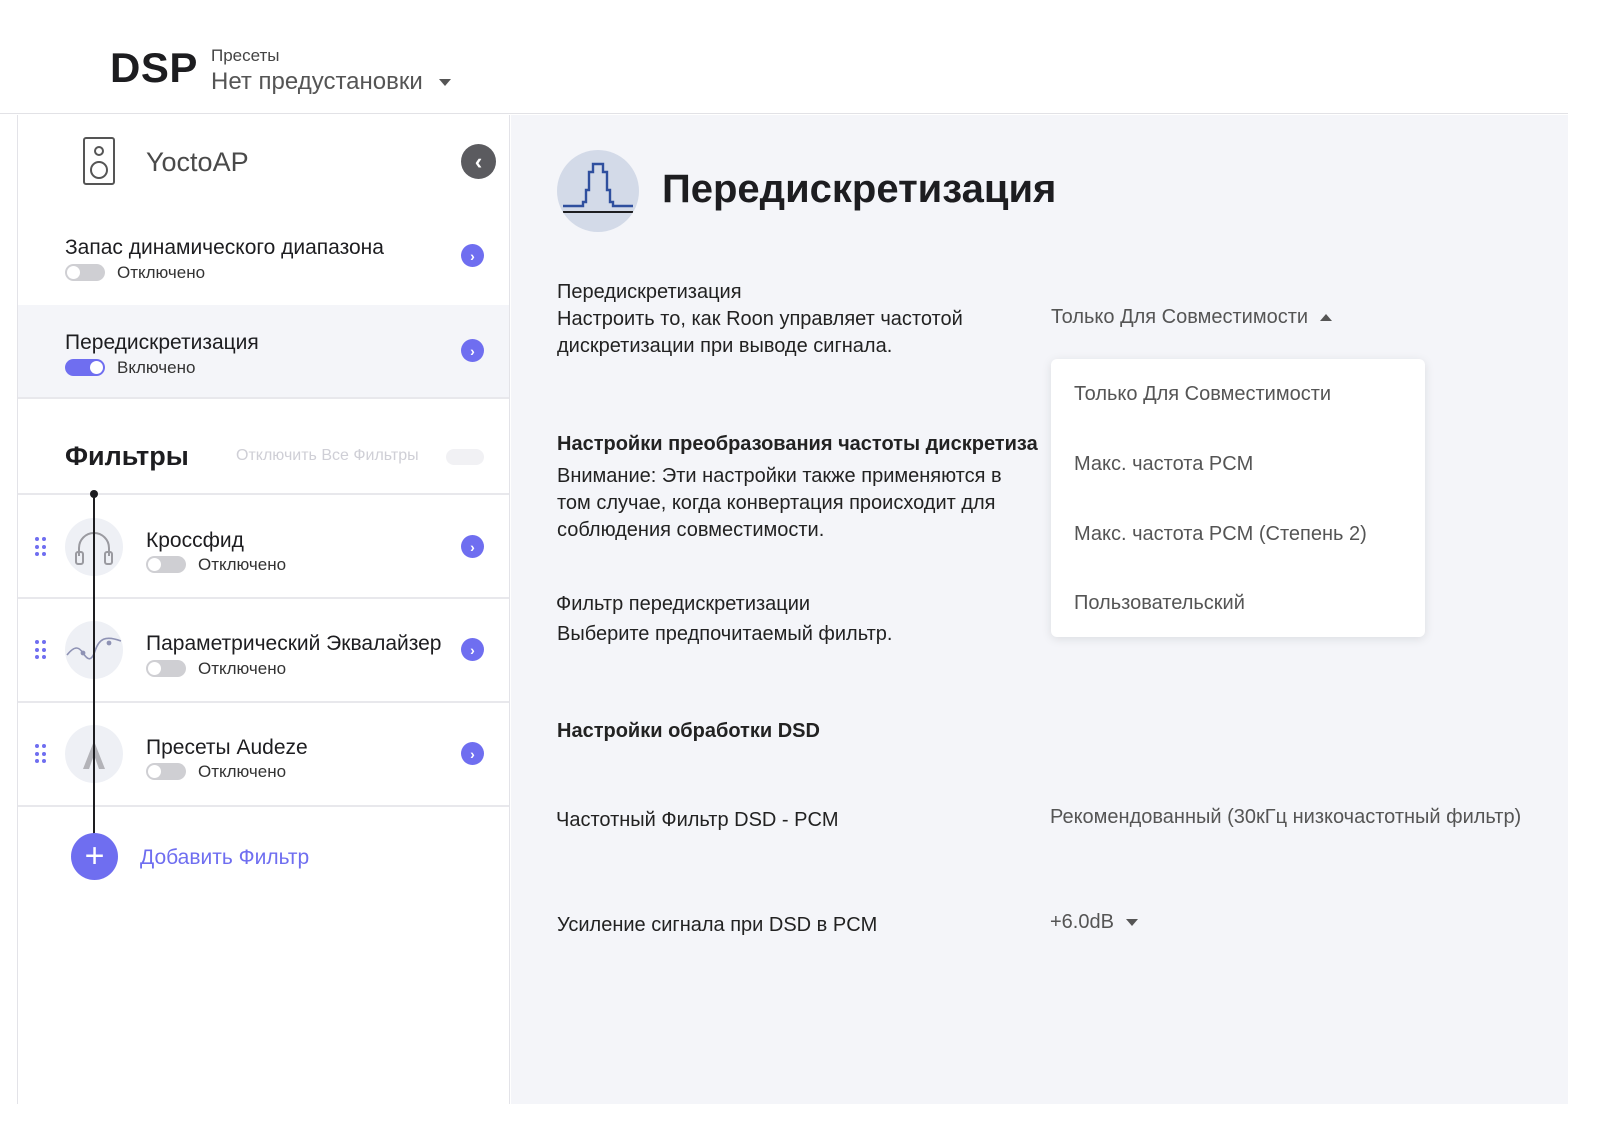 The height and width of the screenshot is (1141, 1620). I want to click on audeze-presets-status: Отключено, so click(242, 771).